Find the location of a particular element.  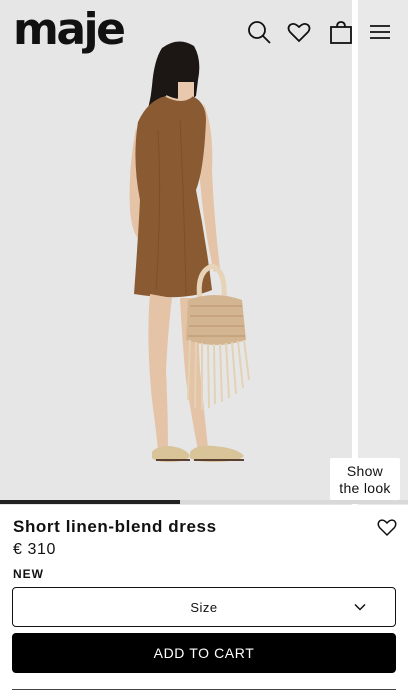

new-badge: NEW is located at coordinates (28, 574).